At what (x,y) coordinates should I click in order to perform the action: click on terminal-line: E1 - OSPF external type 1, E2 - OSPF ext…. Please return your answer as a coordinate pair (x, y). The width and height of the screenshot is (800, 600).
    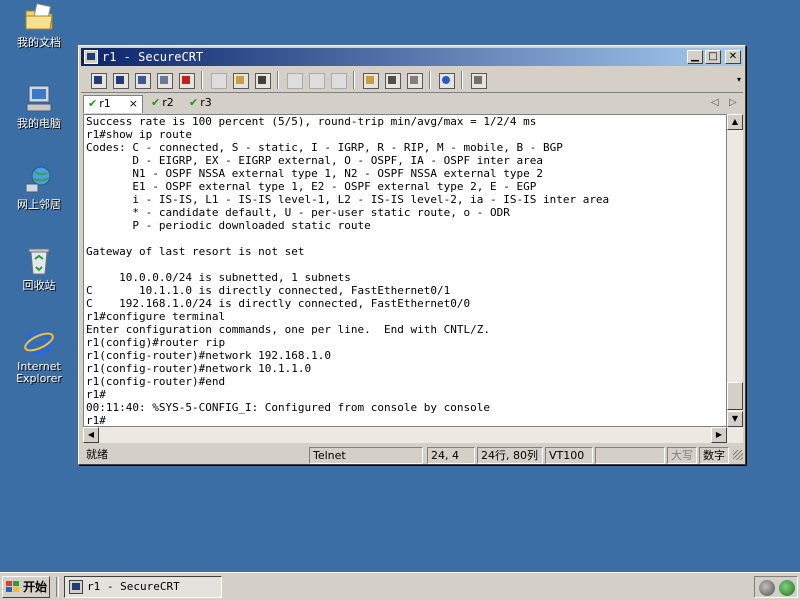
    Looking at the image, I should click on (311, 186).